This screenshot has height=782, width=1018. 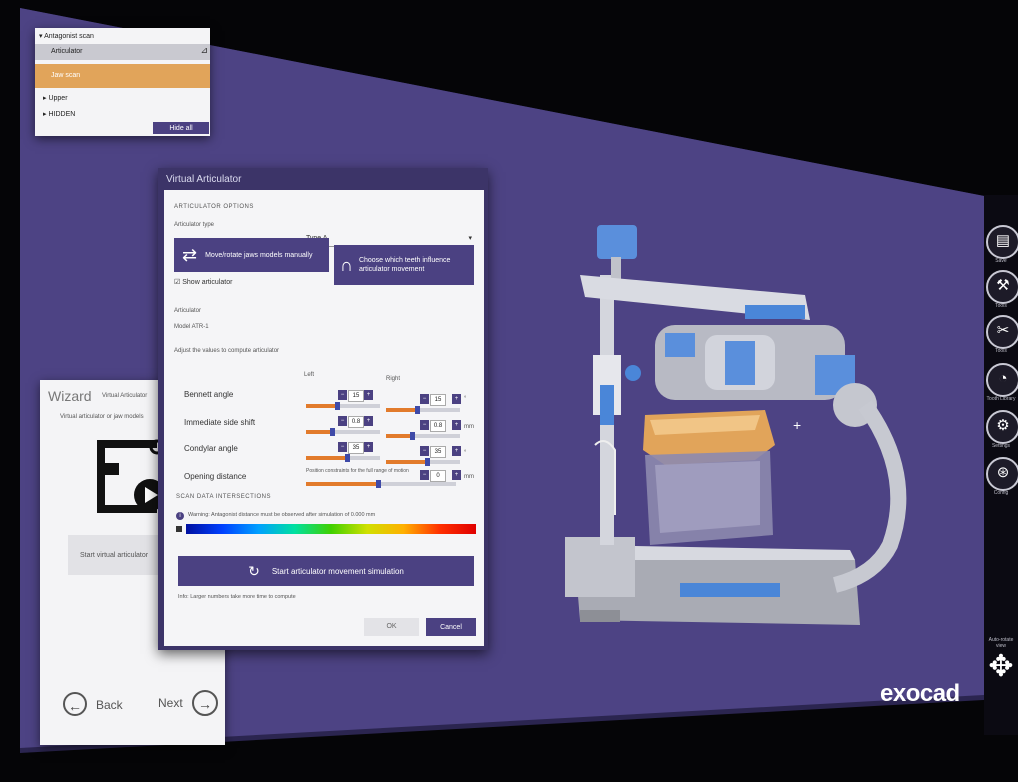 What do you see at coordinates (1001, 493) in the screenshot?
I see `toolbar-label: Config` at bounding box center [1001, 493].